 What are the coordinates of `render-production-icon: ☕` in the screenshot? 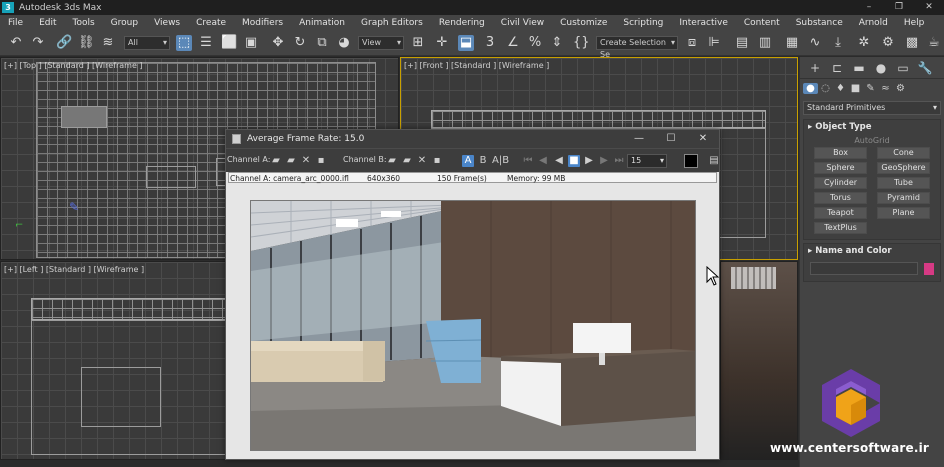 It's located at (934, 43).